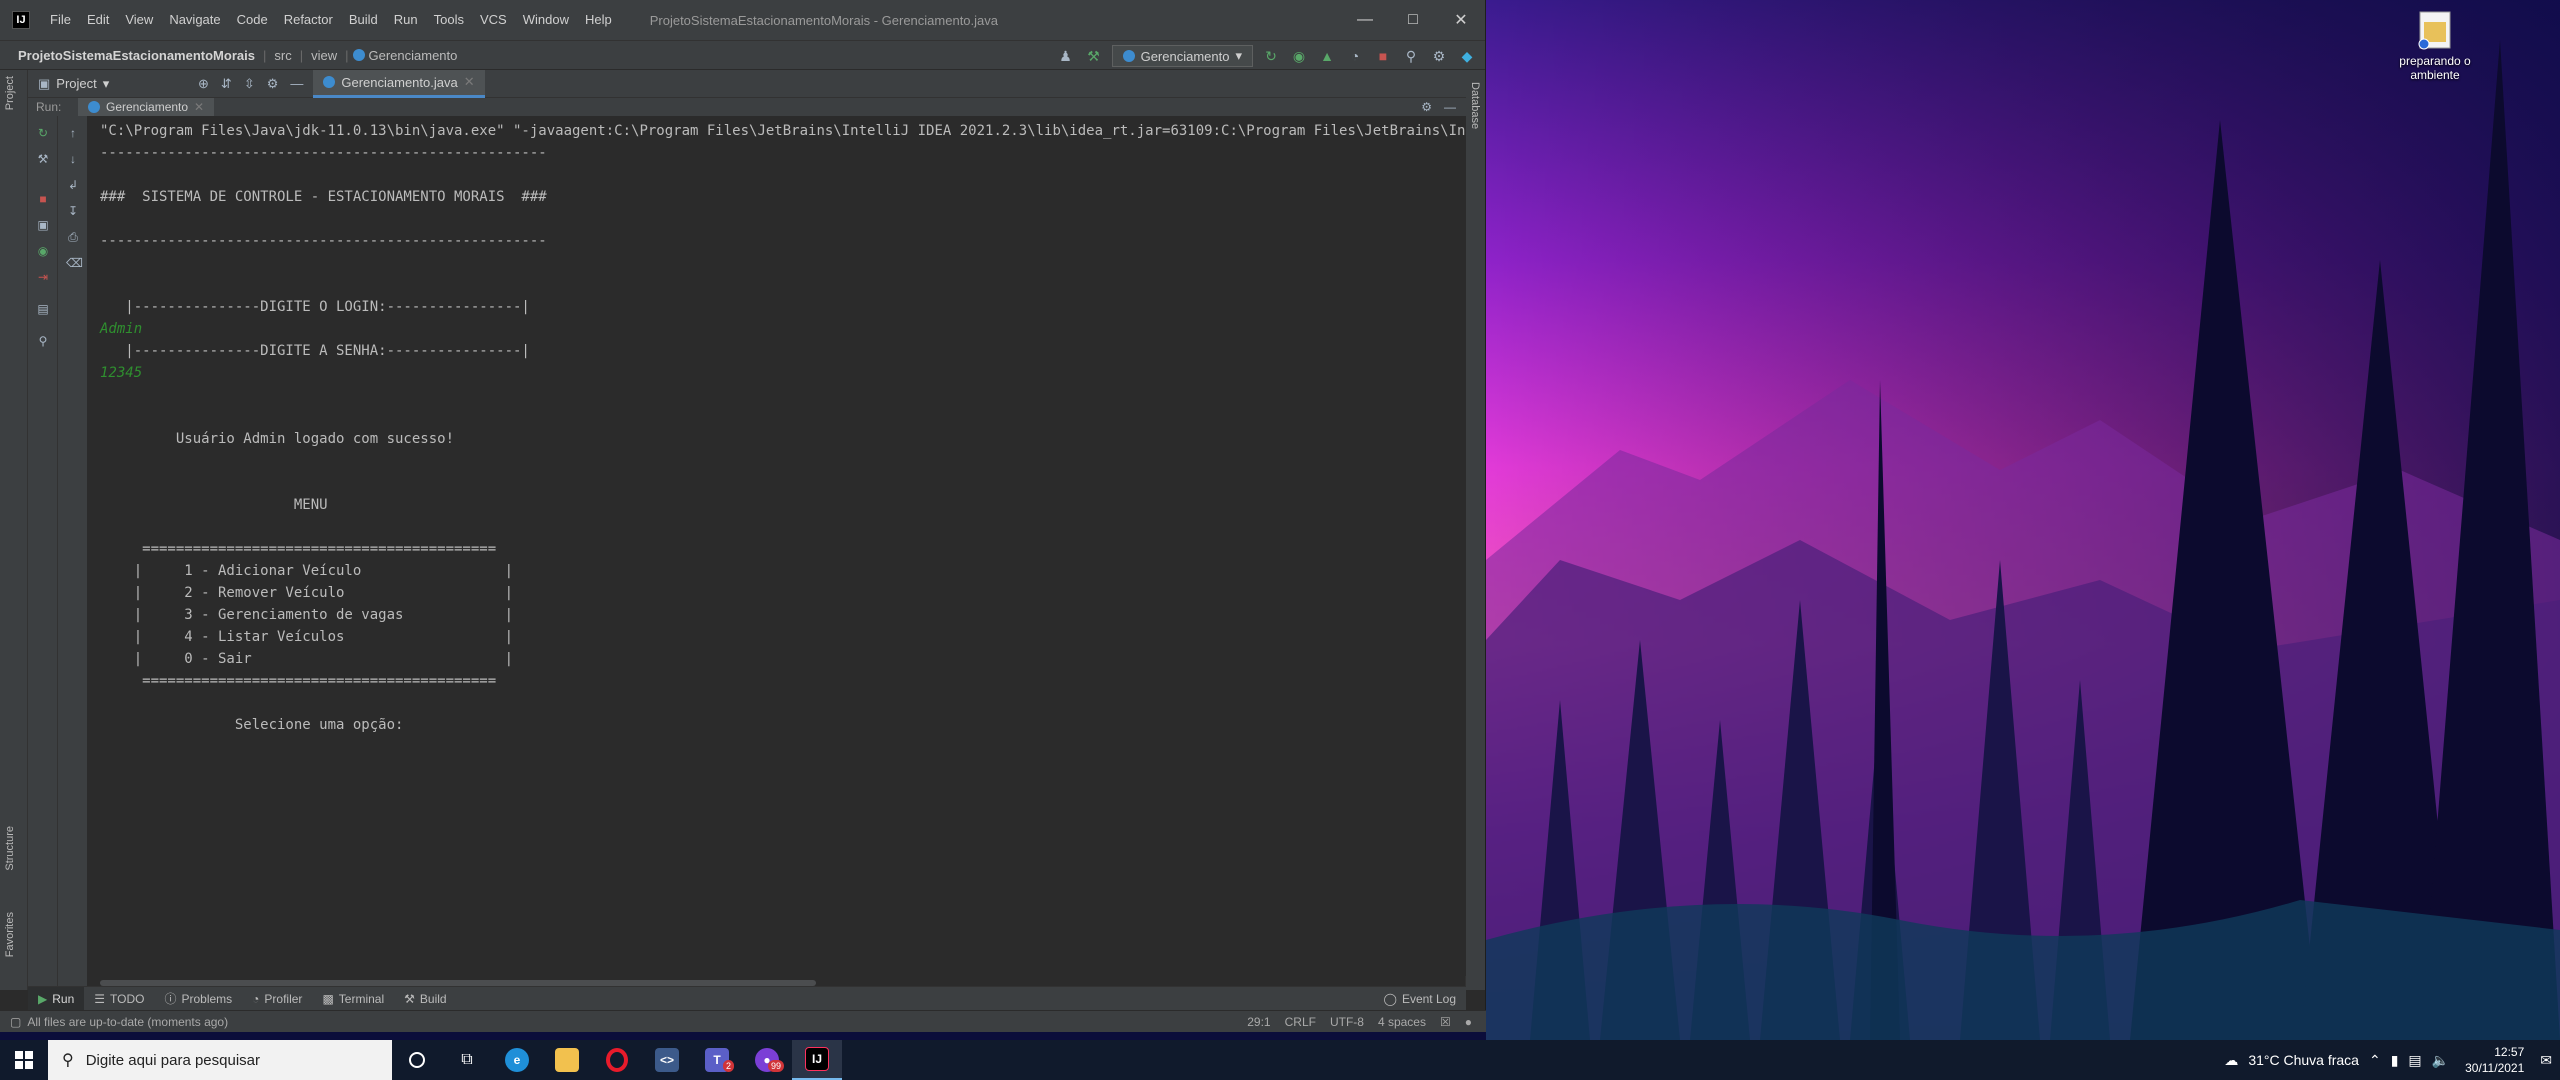 This screenshot has height=1080, width=2560. What do you see at coordinates (413, 55) in the screenshot?
I see `breadcrumb-file: Gerenciamento` at bounding box center [413, 55].